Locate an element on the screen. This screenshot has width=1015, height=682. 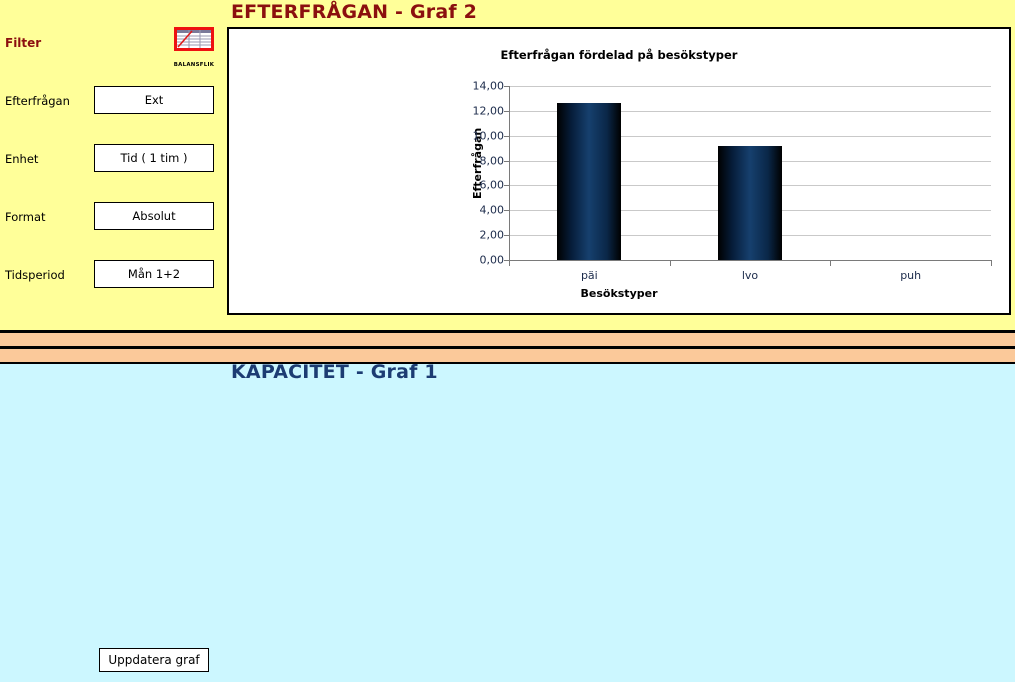
chart-x-axis-title-efterfragan: Besökstyper is located at coordinates (619, 293).